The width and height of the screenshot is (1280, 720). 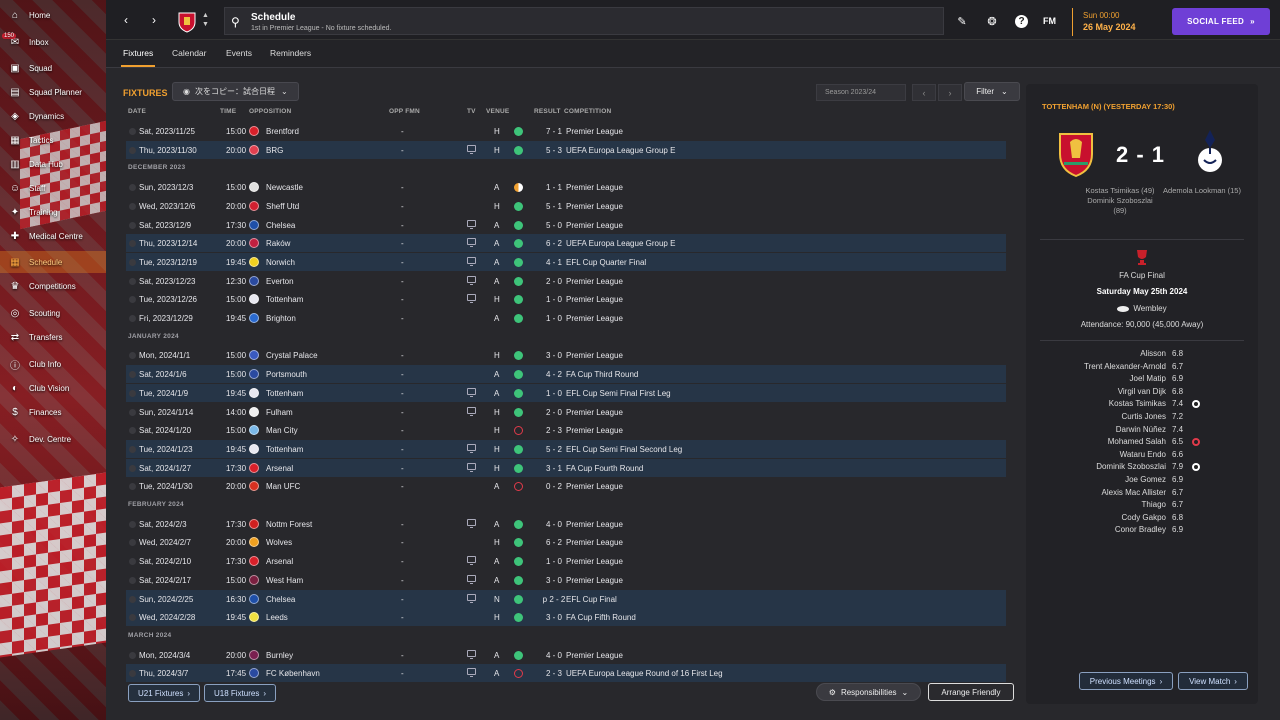 What do you see at coordinates (126, 20) in the screenshot?
I see `back-button: ‹` at bounding box center [126, 20].